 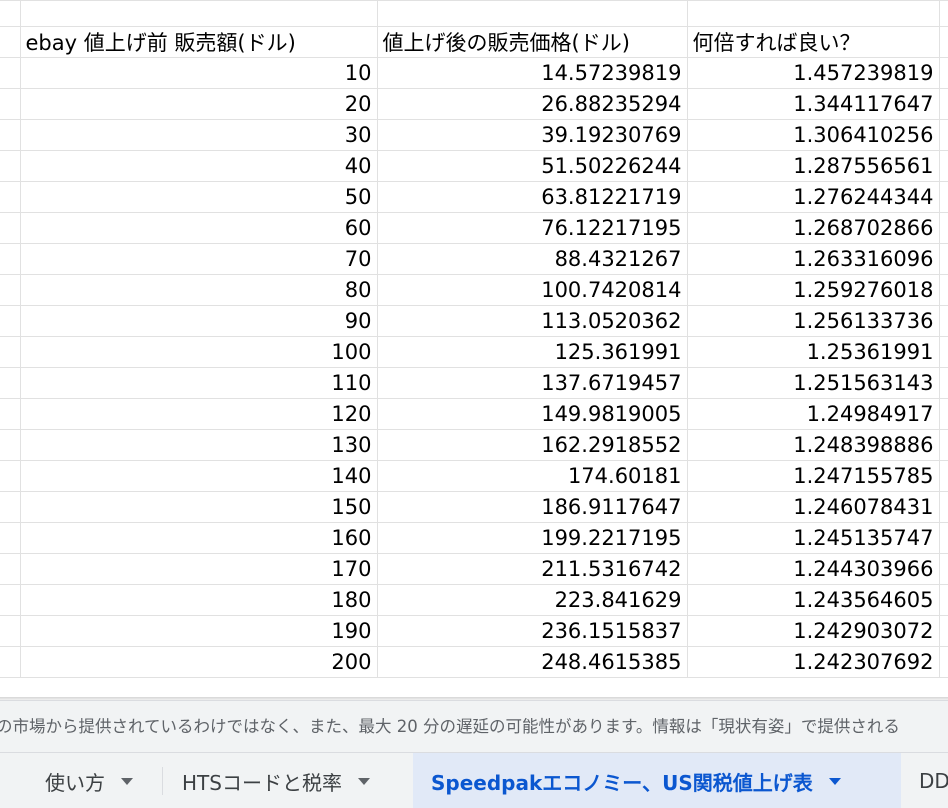 I want to click on cell: 14.57239819, so click(x=532, y=73).